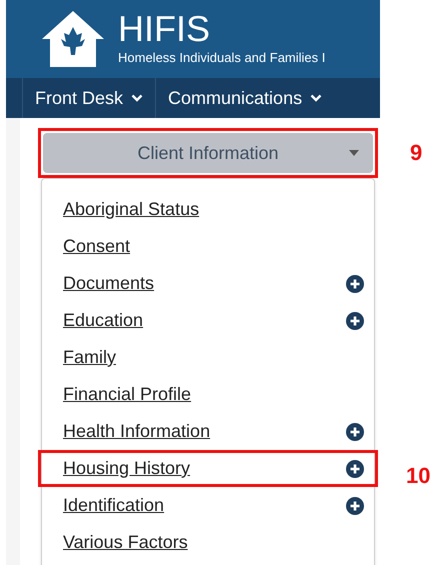  What do you see at coordinates (165, 29) in the screenshot?
I see `app-title: HIFIS` at bounding box center [165, 29].